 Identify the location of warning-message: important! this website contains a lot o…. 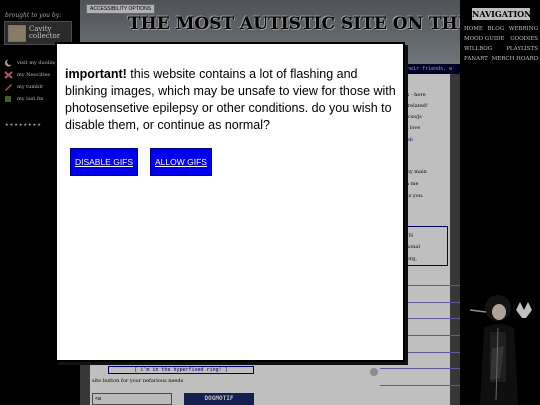
(233, 100).